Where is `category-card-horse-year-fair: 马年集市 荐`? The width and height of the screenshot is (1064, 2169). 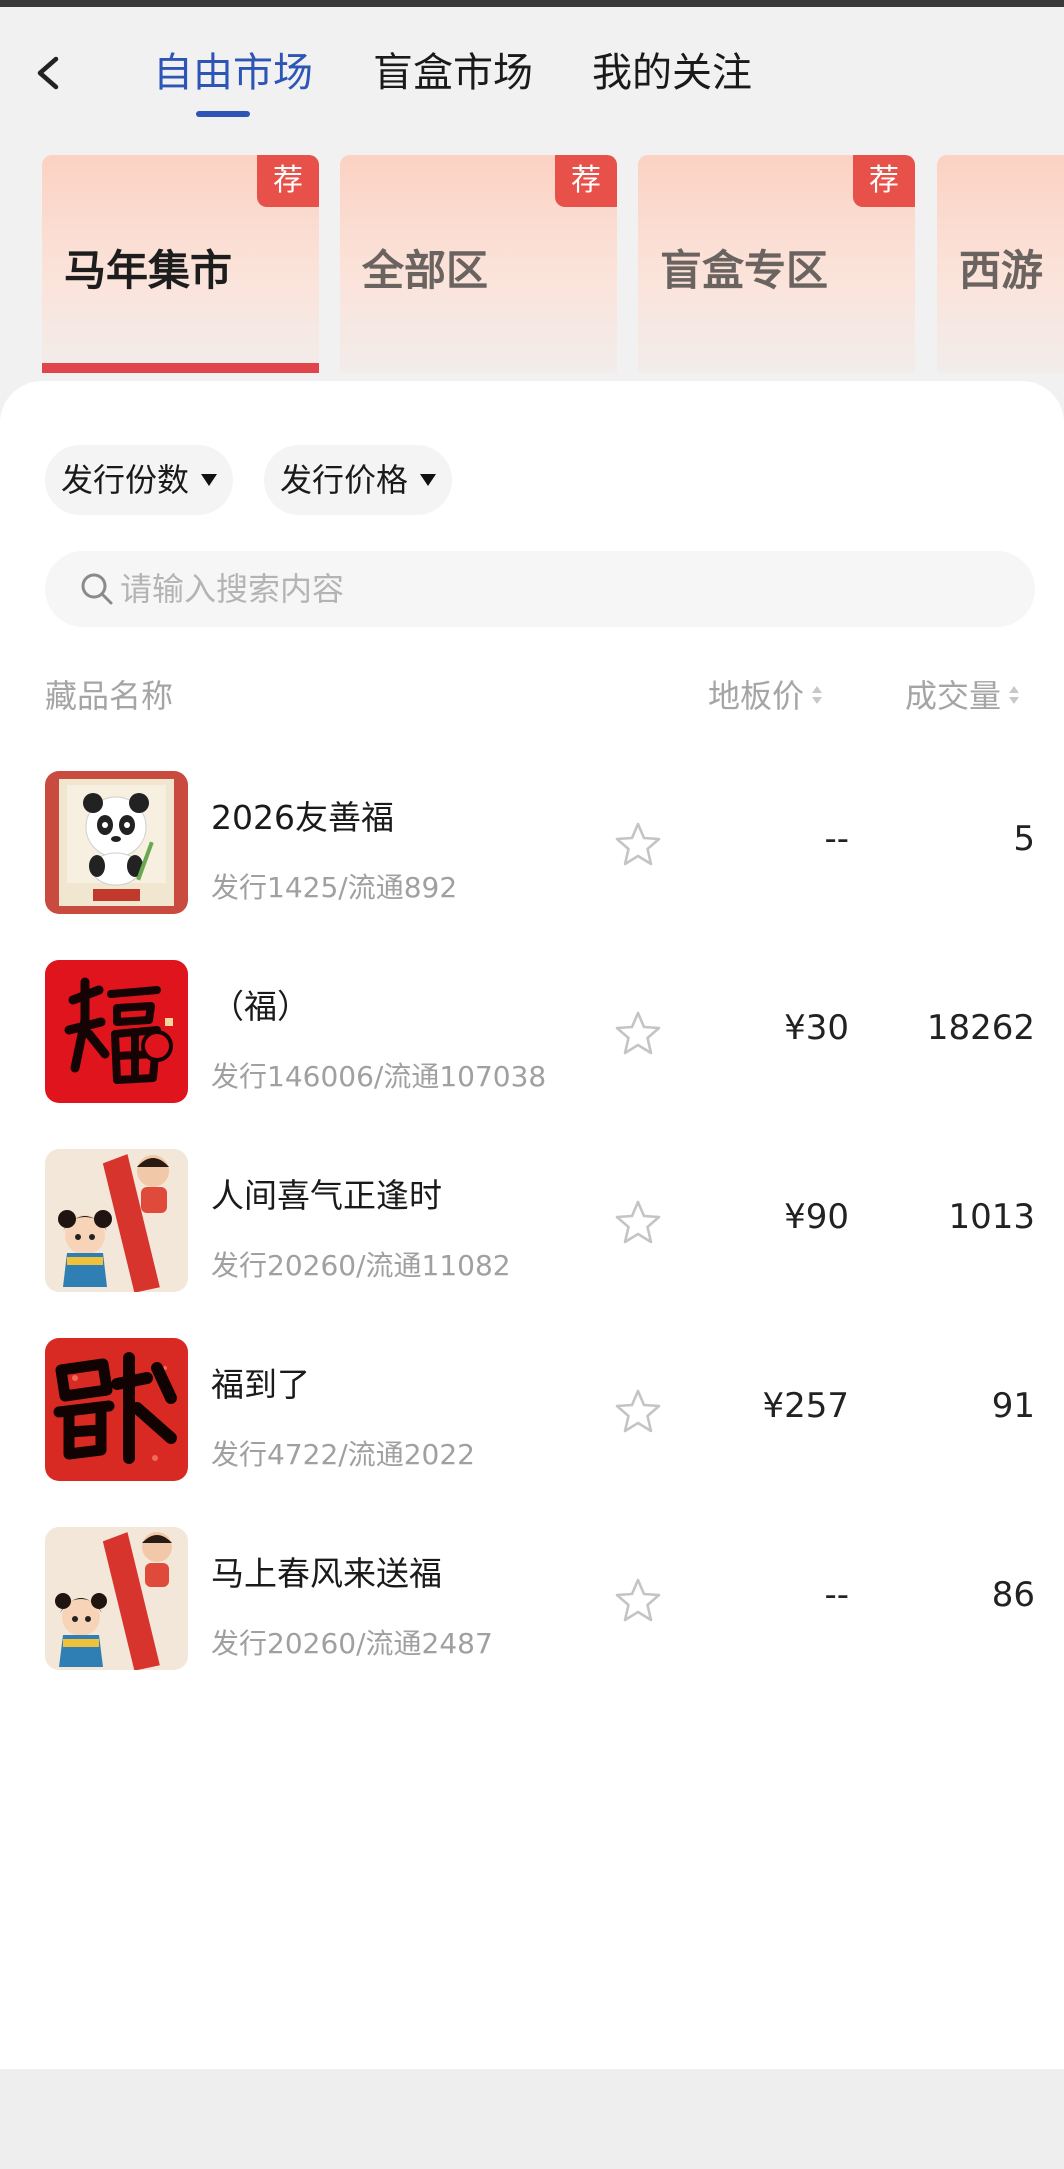 category-card-horse-year-fair: 马年集市 荐 is located at coordinates (180, 264).